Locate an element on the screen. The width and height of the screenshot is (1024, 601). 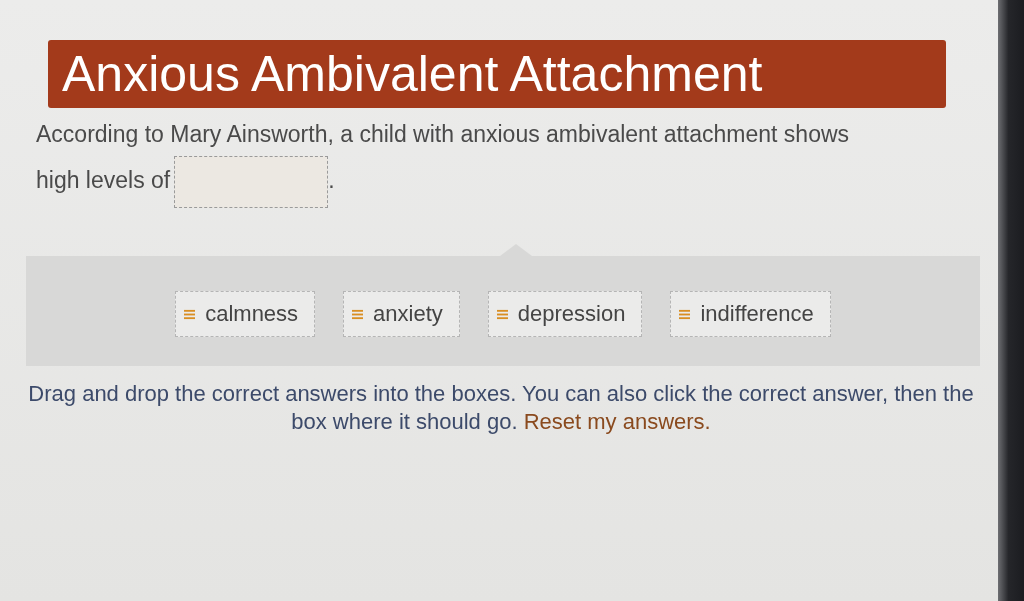
answer-box is located at coordinates (251, 182).